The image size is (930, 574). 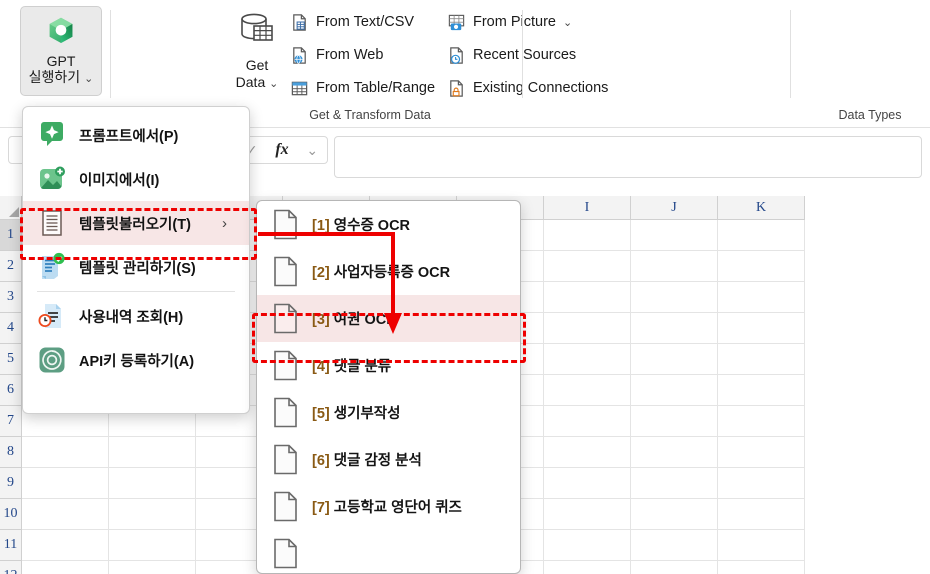 I want to click on cell-I11, so click(x=587, y=545).